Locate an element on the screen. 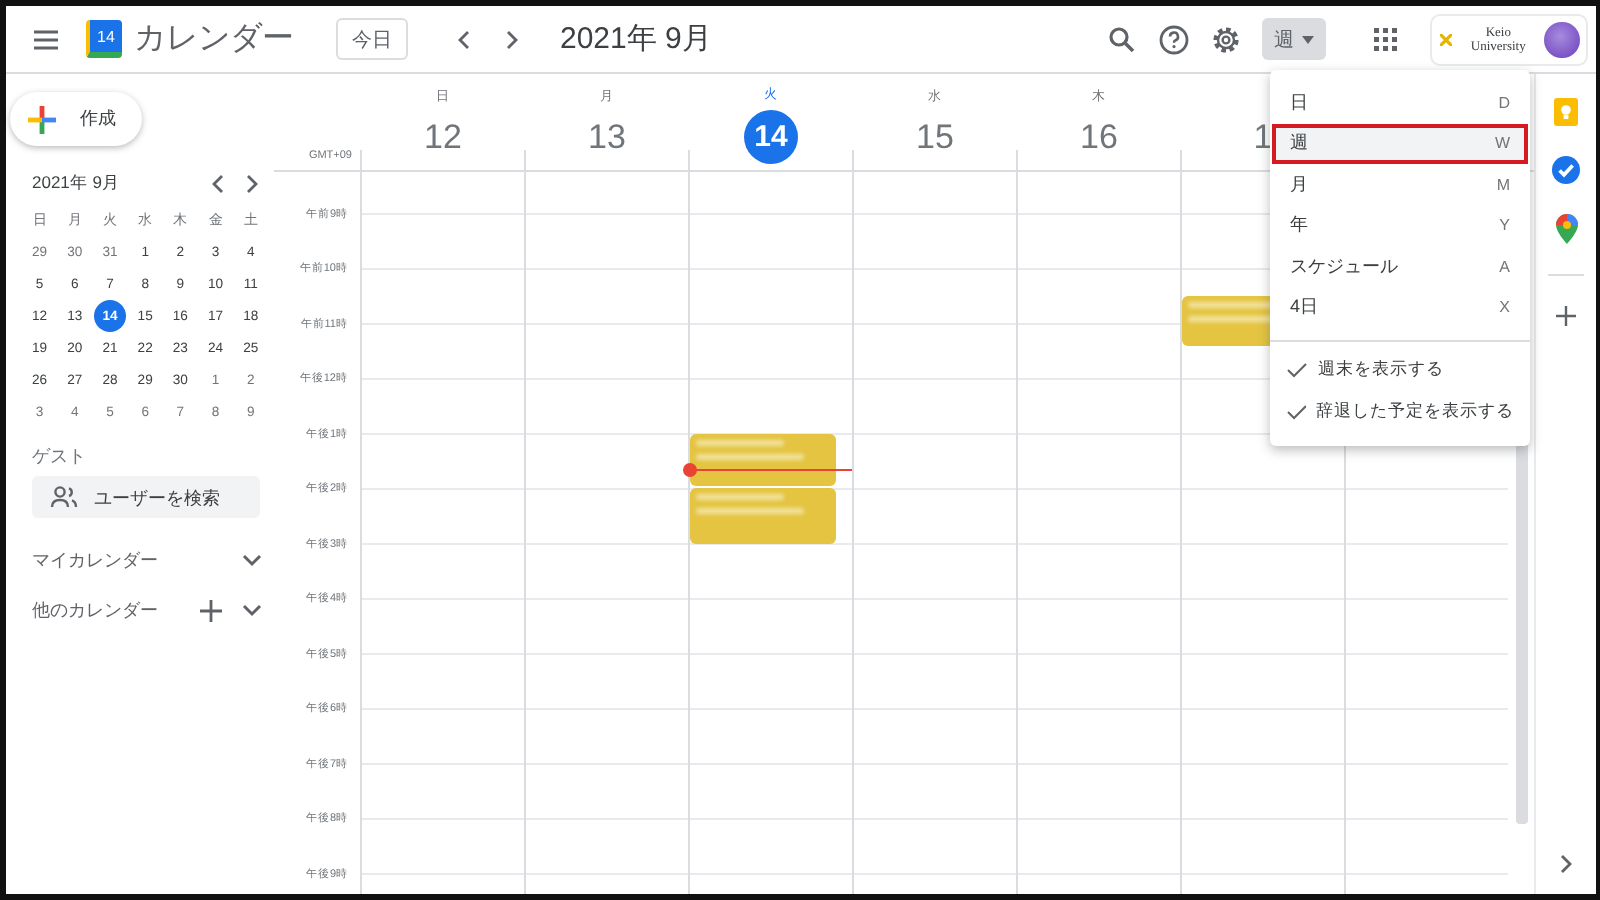 This screenshot has height=900, width=1600. create-button: 作成 is located at coordinates (76, 119).